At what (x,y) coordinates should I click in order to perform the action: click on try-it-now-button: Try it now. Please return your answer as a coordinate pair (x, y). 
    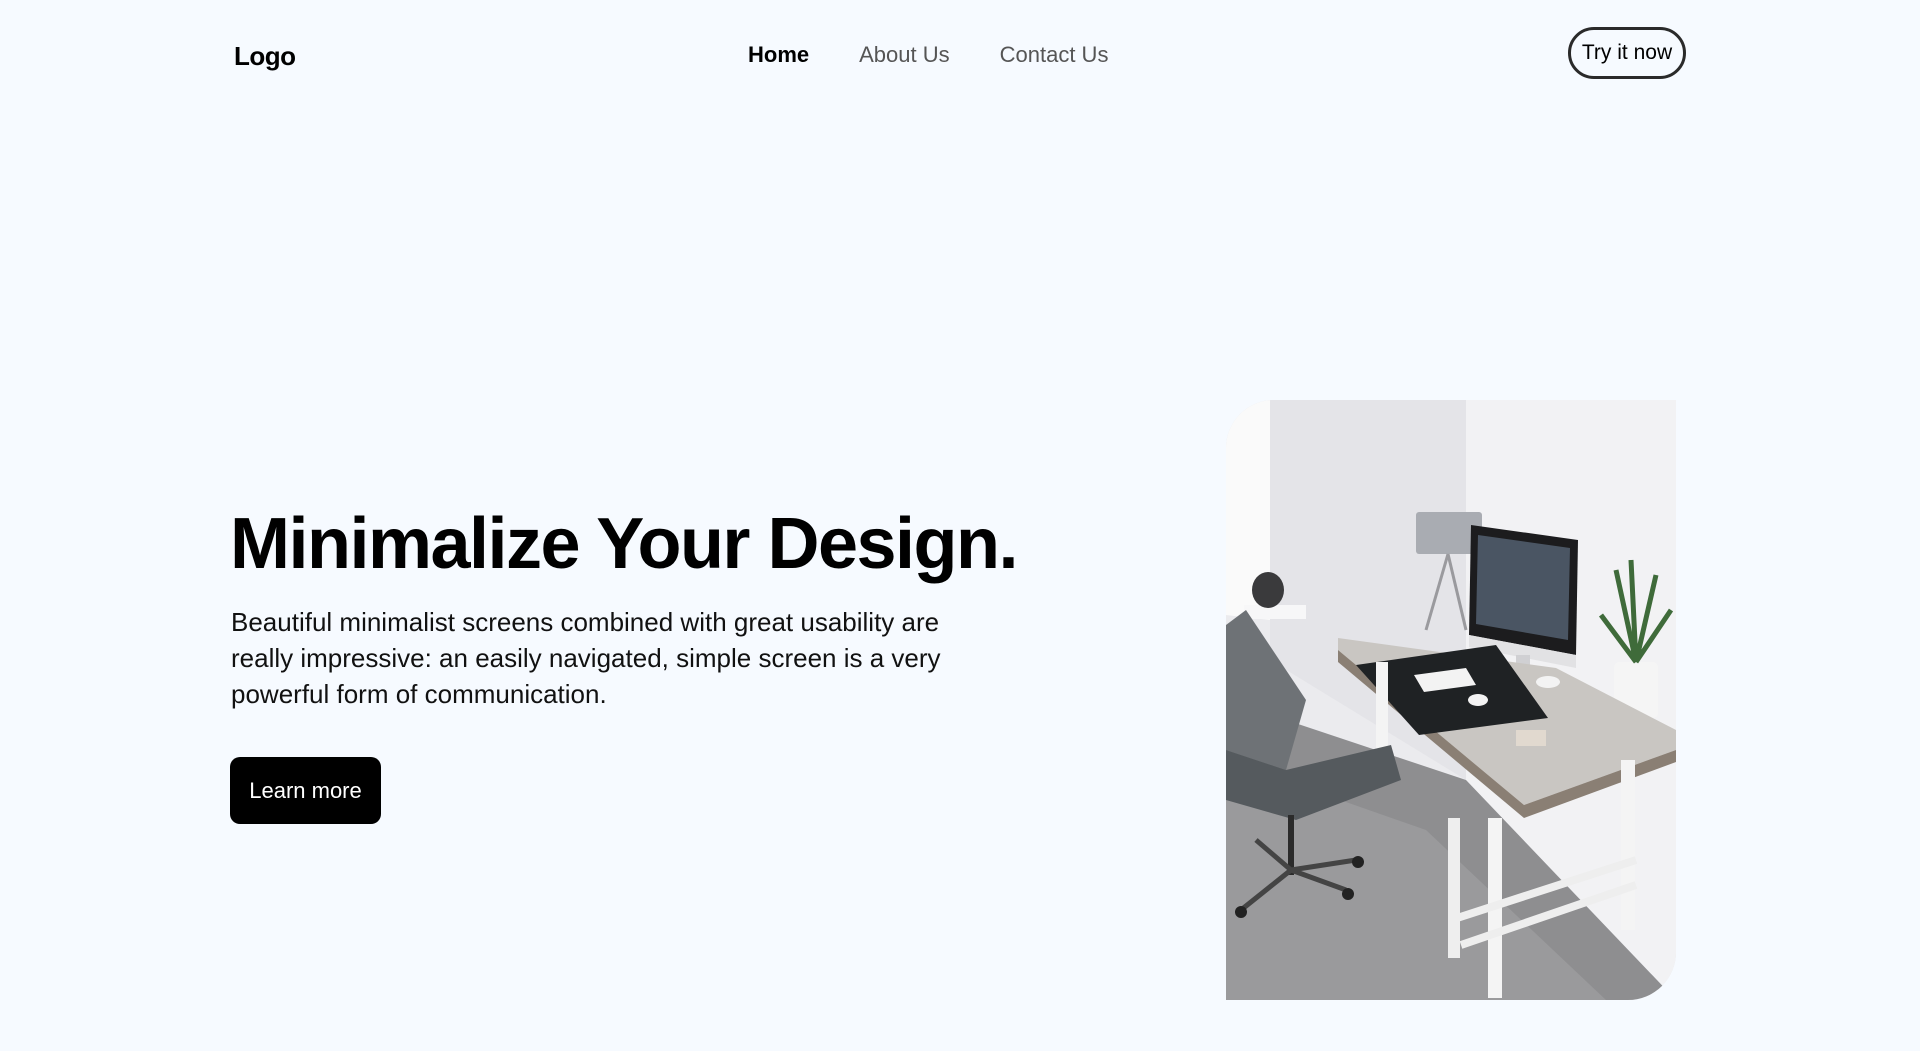
    Looking at the image, I should click on (1627, 53).